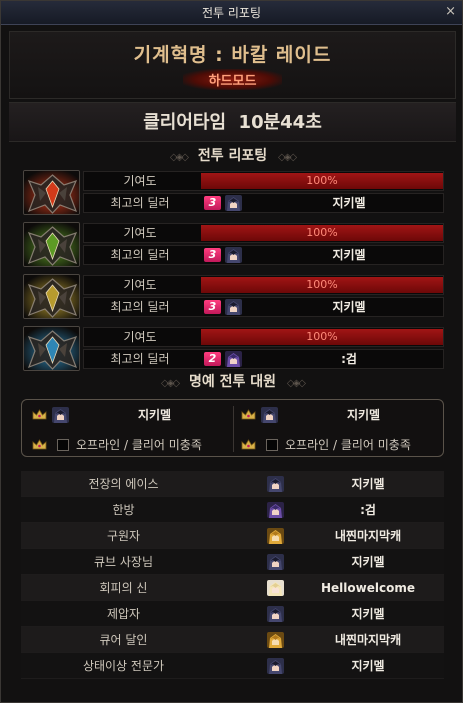 This screenshot has height=703, width=463. Describe the element at coordinates (233, 296) in the screenshot. I see `party-row-3: 기여도 100% 최고의 딜러 3 지키멜` at that location.